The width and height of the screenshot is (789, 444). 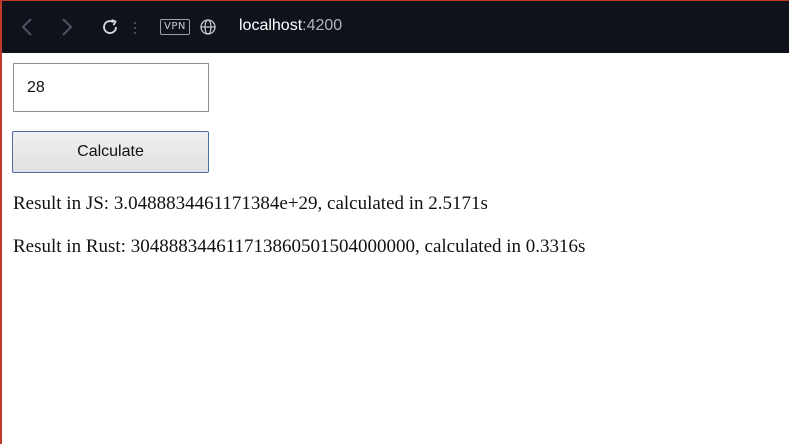 What do you see at coordinates (271, 25) in the screenshot?
I see `url-host: localhost` at bounding box center [271, 25].